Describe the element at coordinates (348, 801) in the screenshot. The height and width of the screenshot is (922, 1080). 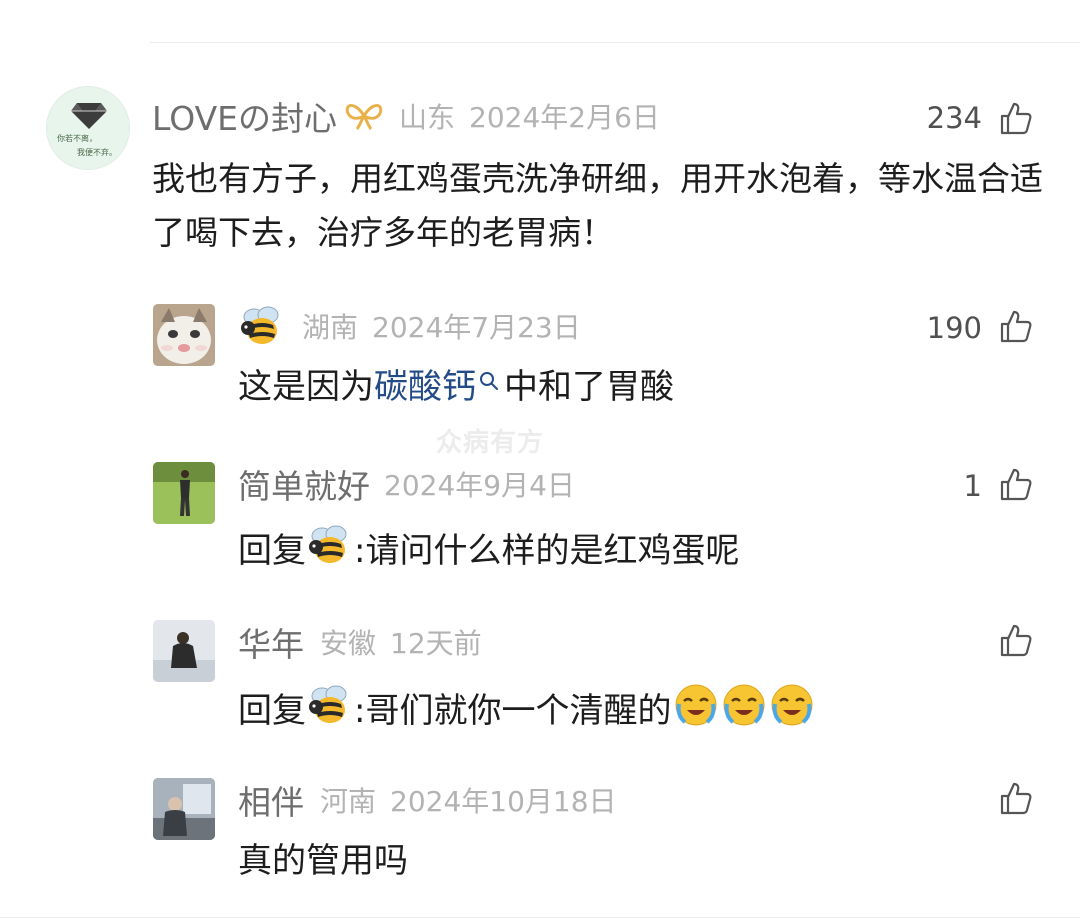
I see `location: 河南` at that location.